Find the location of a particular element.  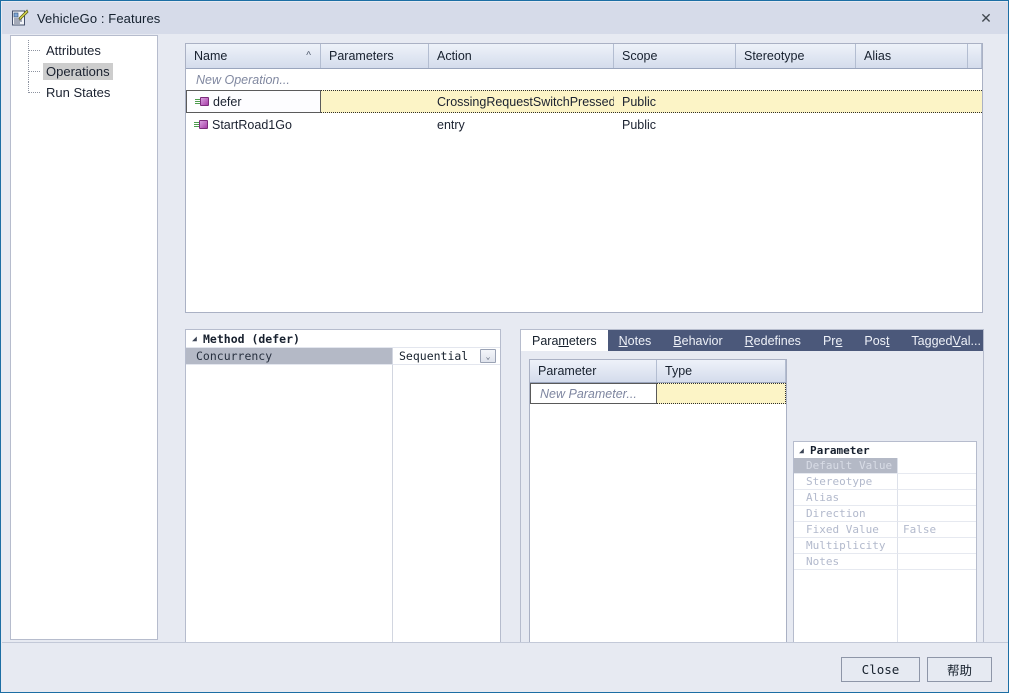

cell-action: CrossingRequestSwitchPressed is located at coordinates (521, 101).